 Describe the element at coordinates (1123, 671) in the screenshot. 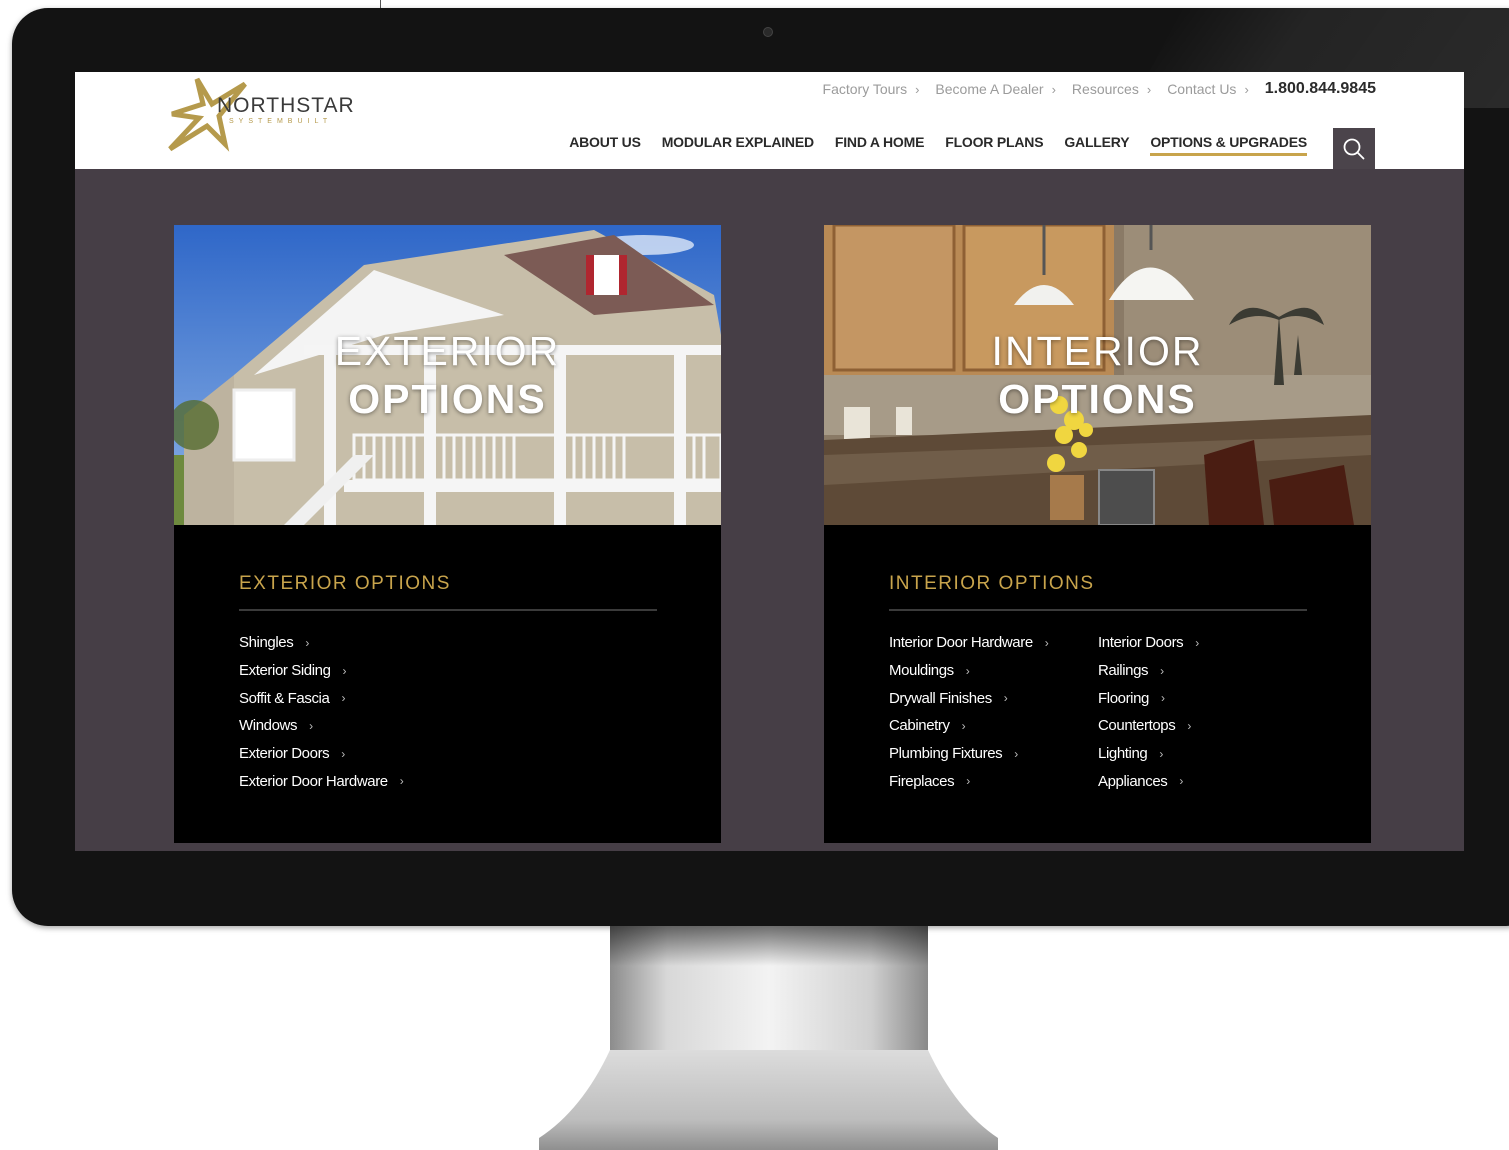

I see `link-label: Railings` at that location.